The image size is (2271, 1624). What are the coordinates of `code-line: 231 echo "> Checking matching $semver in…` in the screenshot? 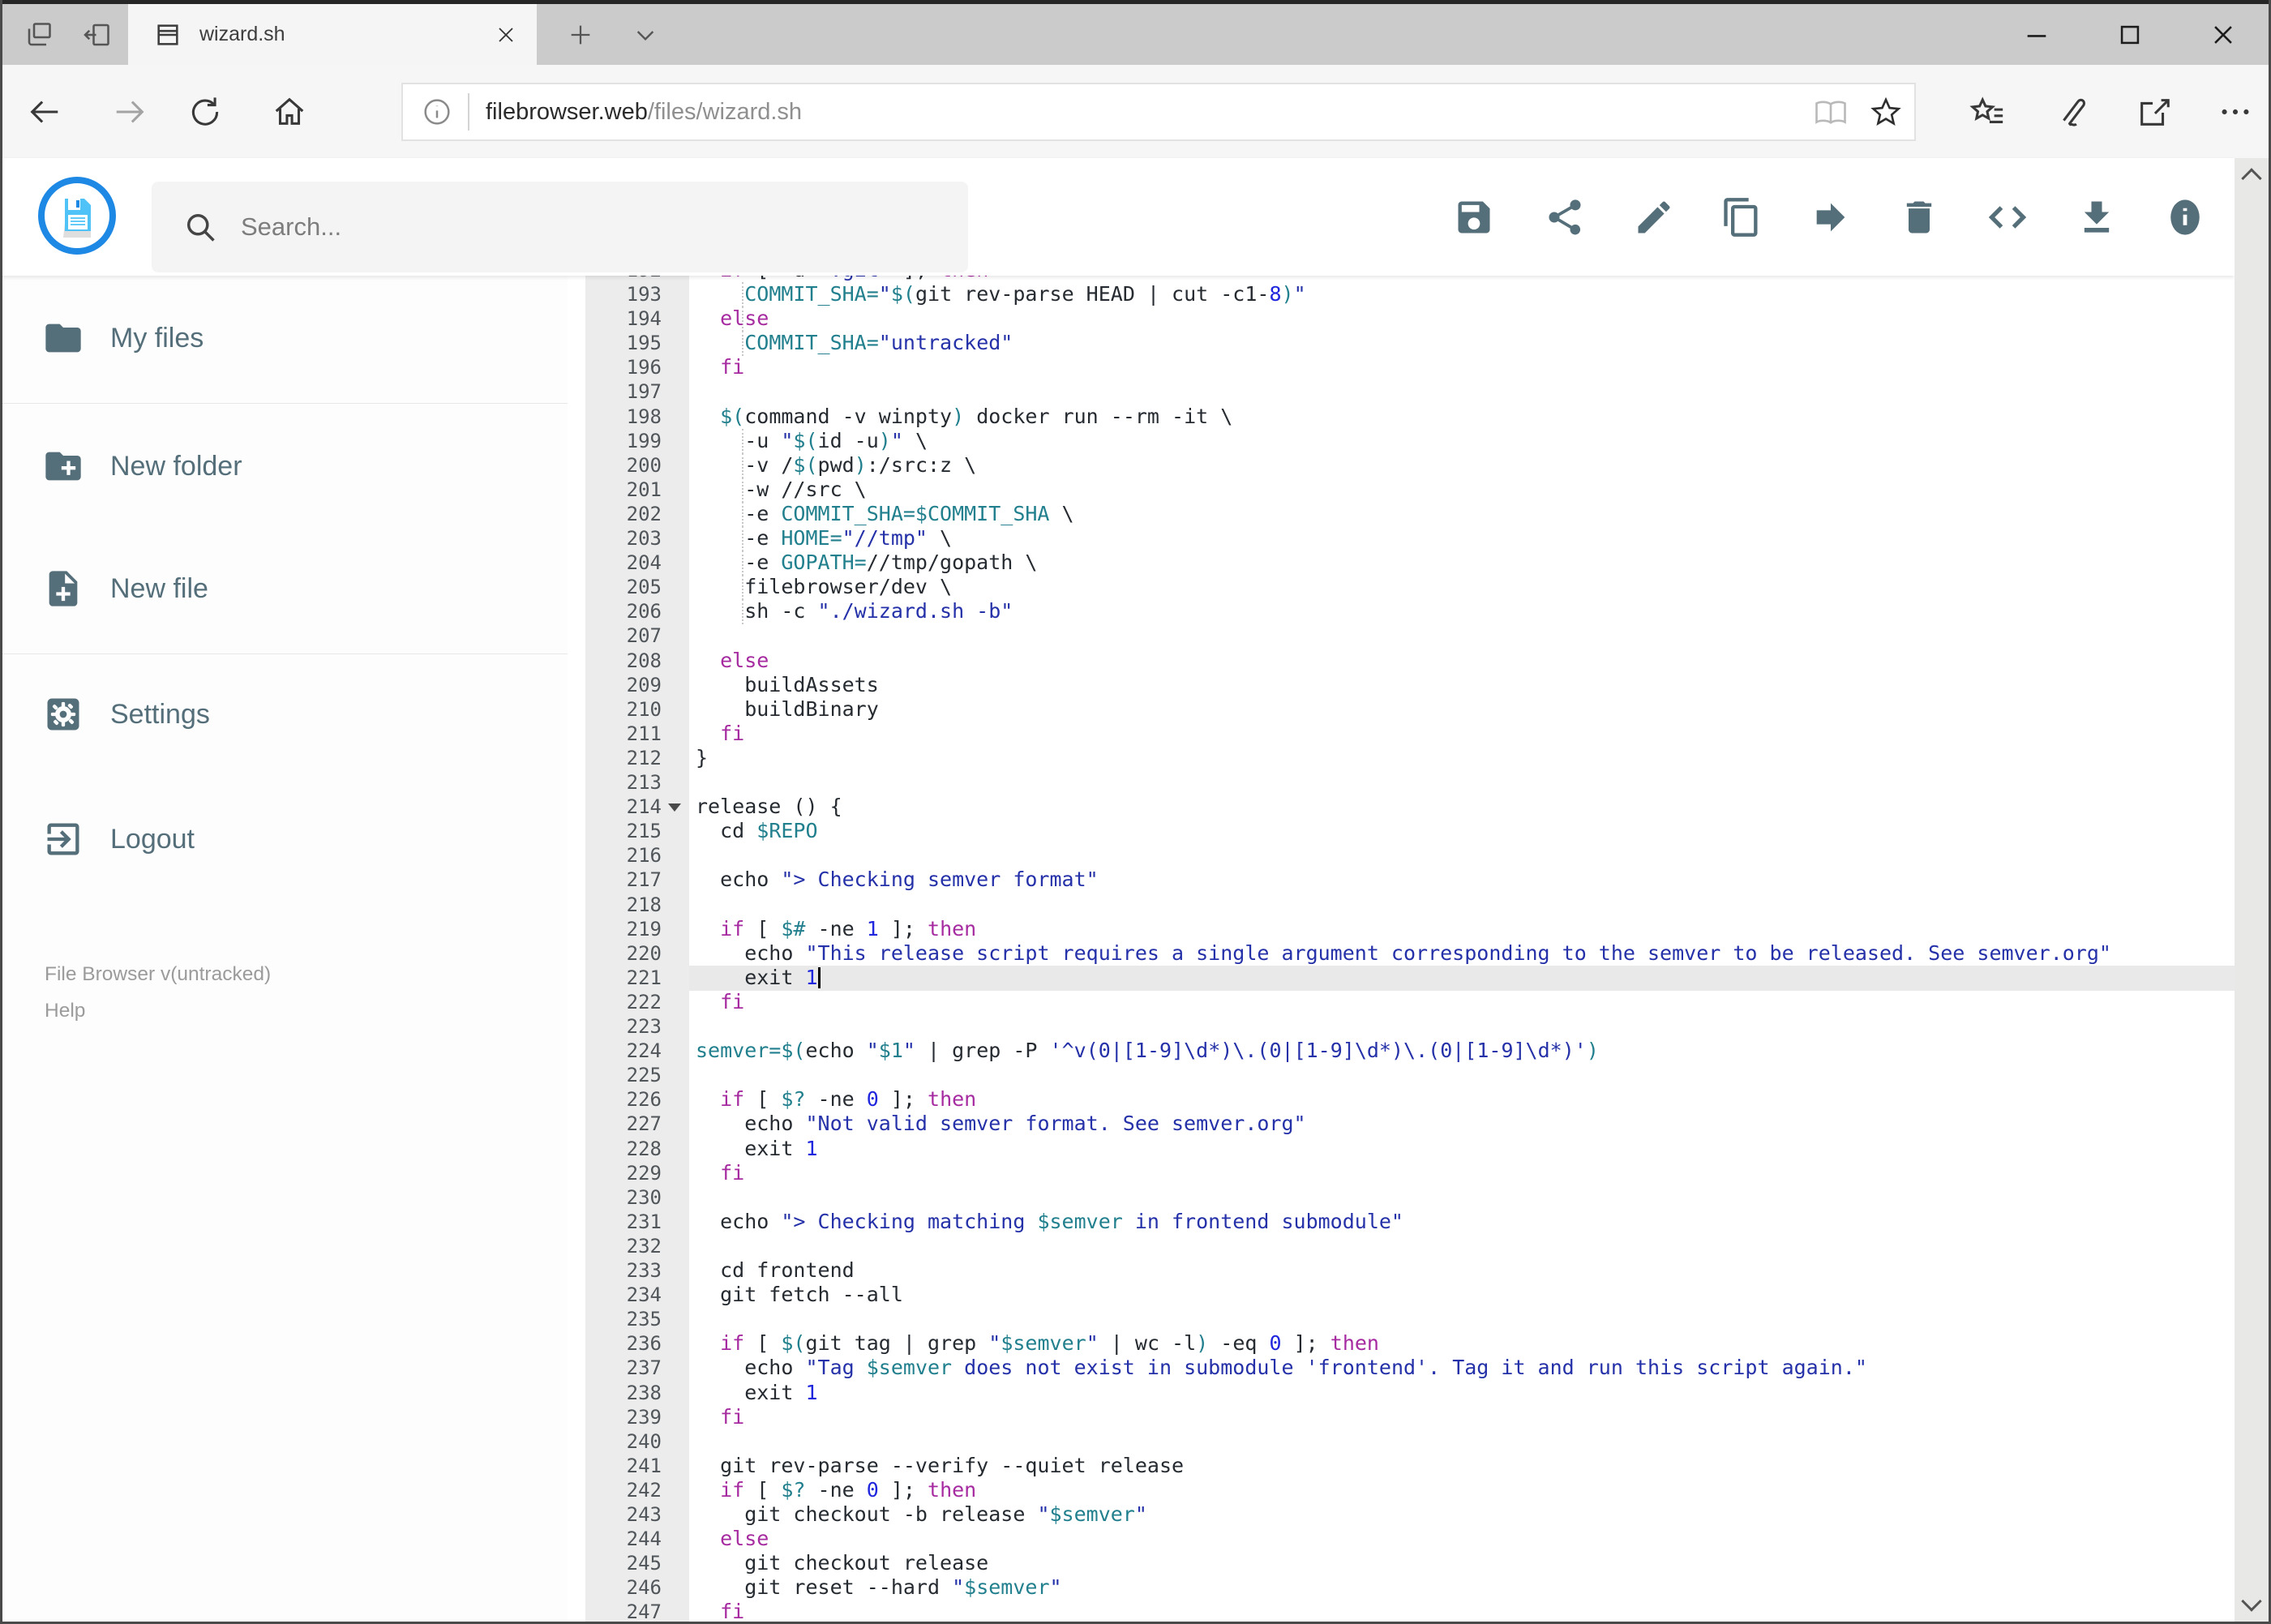 It's located at (1410, 1222).